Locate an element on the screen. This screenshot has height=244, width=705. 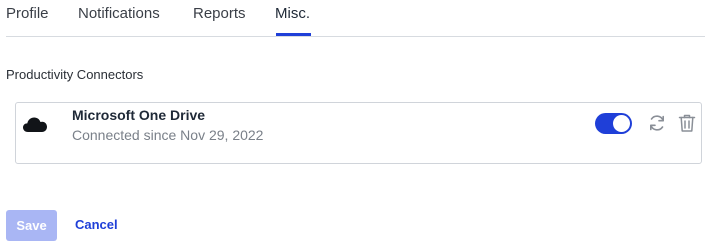
section-title: Productivity Connectors is located at coordinates (75, 74).